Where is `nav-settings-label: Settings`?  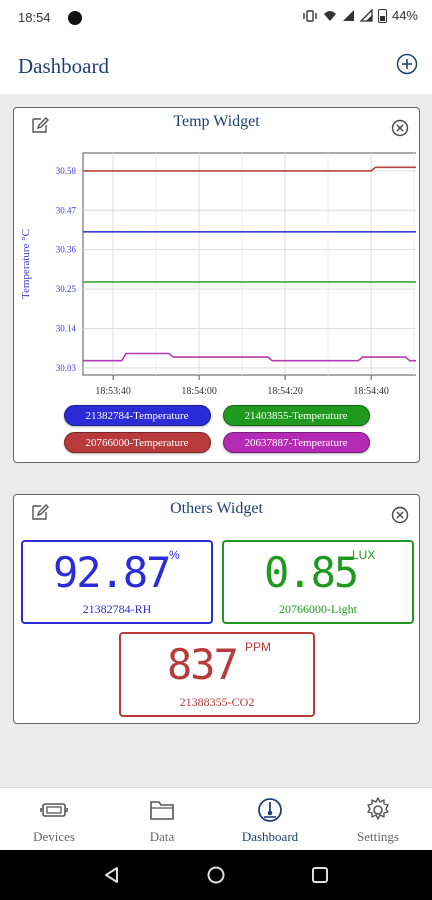
nav-settings-label: Settings is located at coordinates (378, 836).